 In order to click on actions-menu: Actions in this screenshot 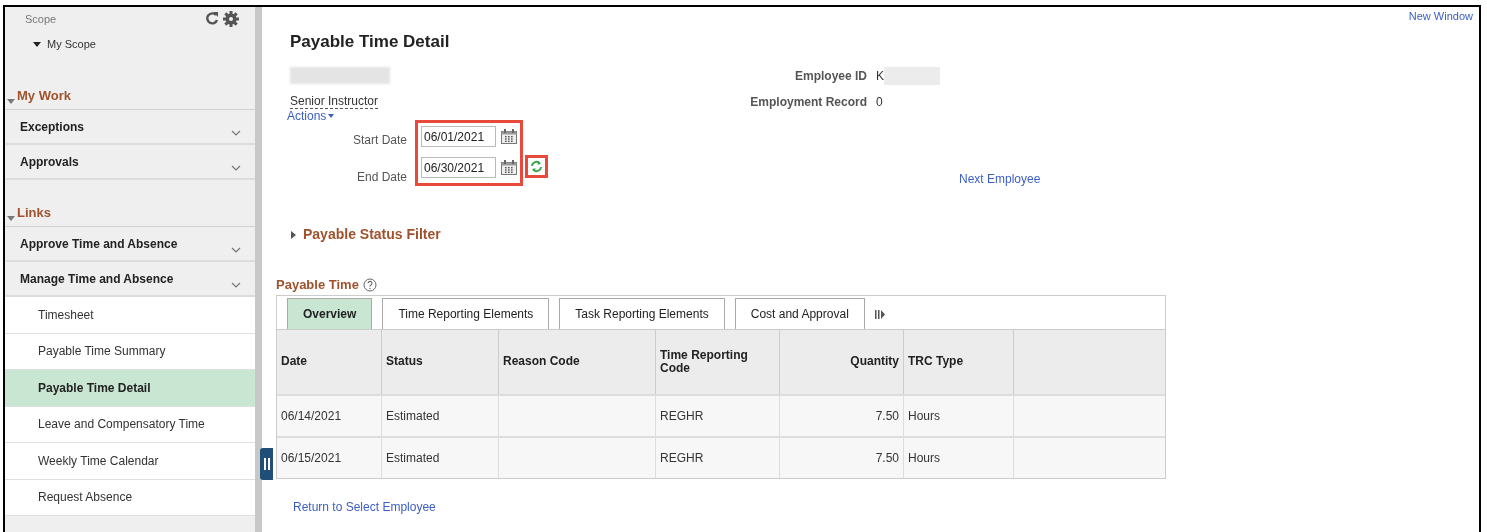, I will do `click(311, 116)`.